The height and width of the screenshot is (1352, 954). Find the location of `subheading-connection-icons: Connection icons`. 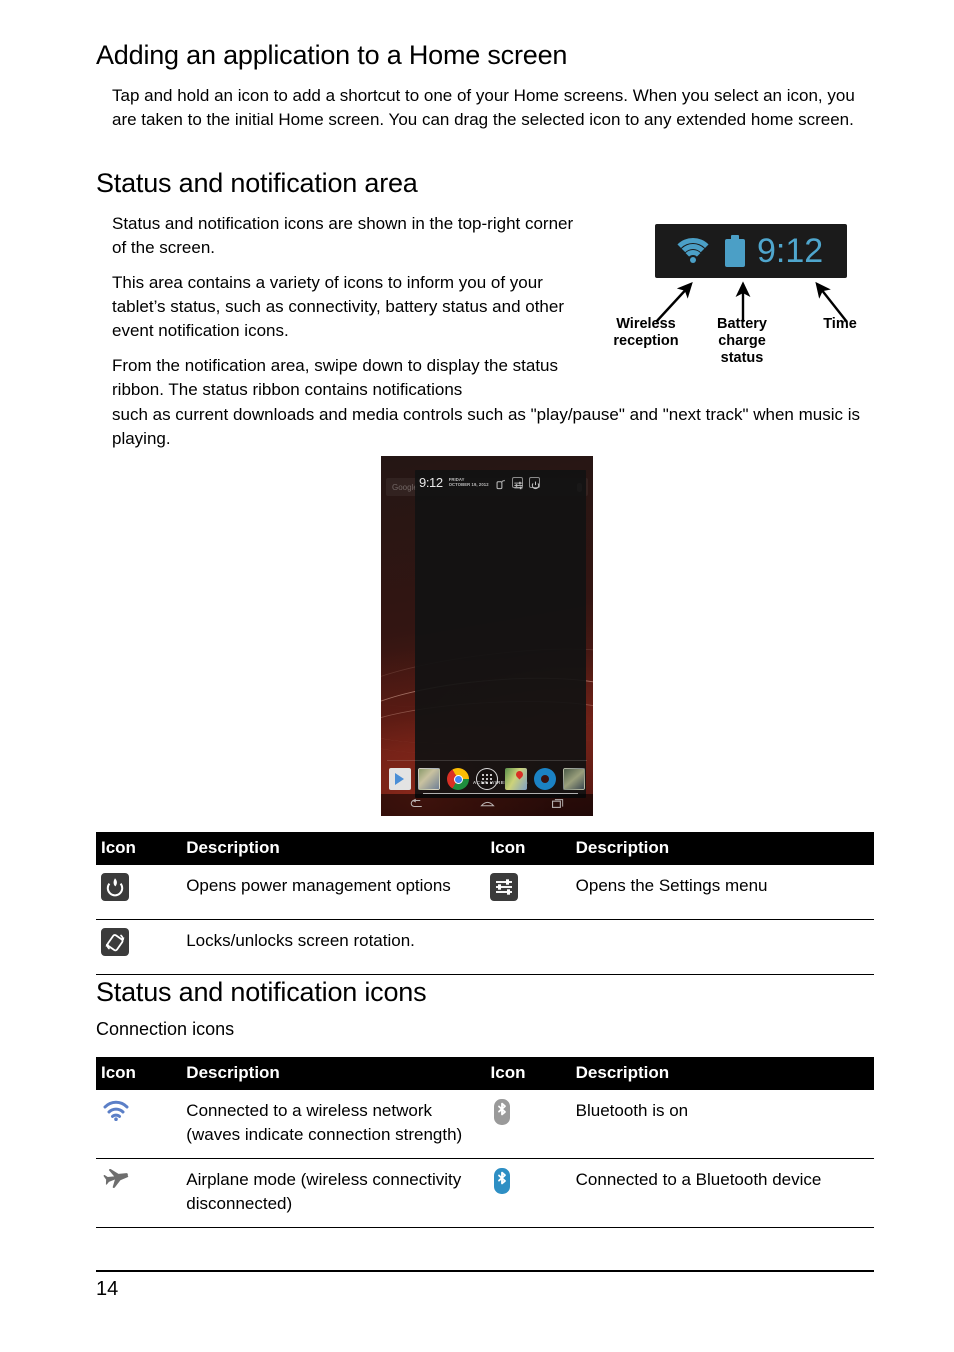

subheading-connection-icons: Connection icons is located at coordinates (165, 1029).